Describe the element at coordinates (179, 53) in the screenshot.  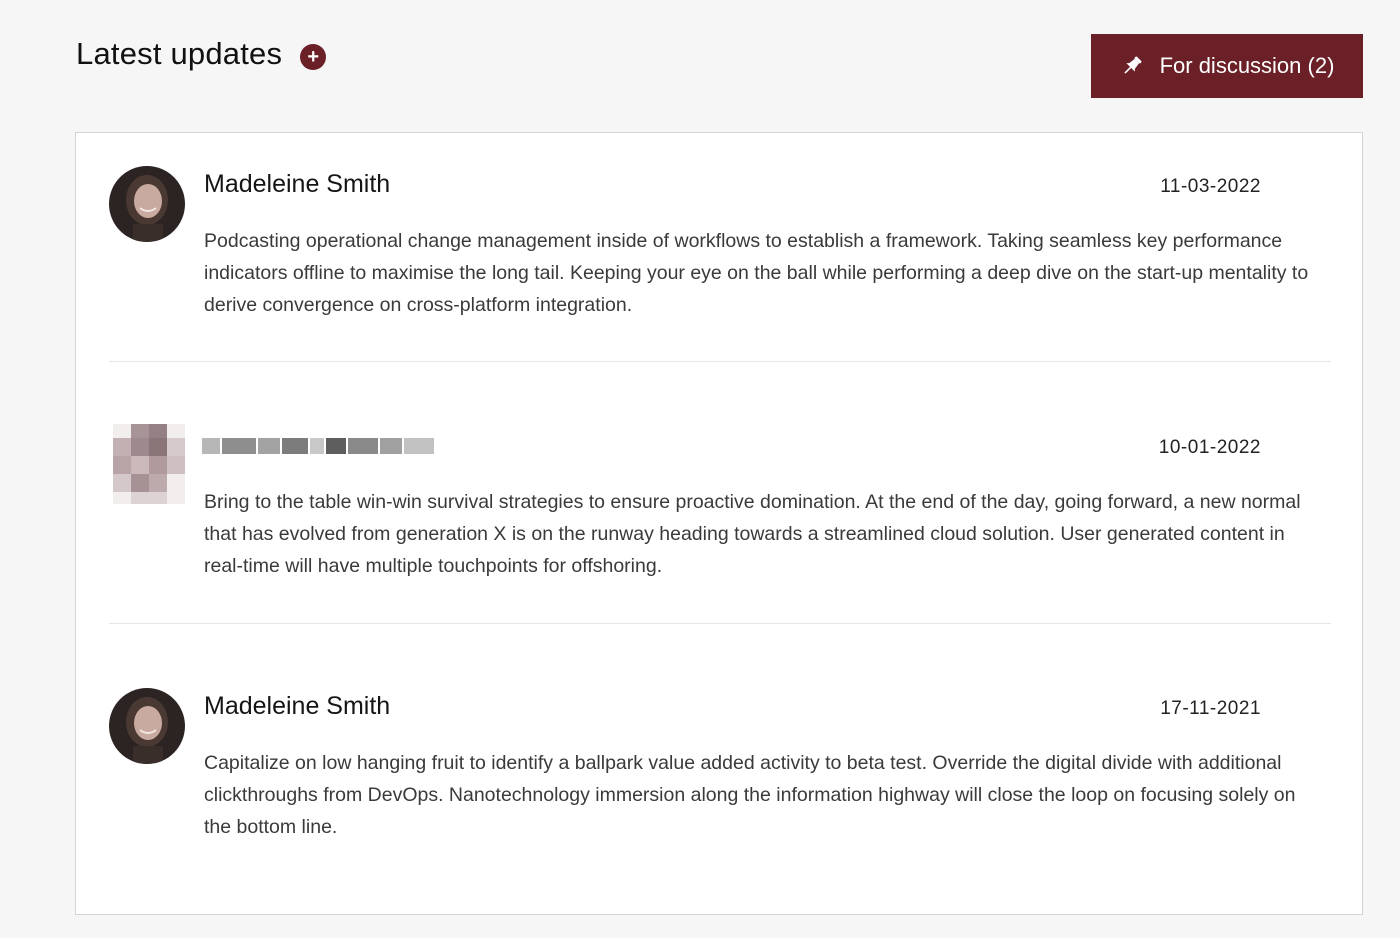
I see `page-title: Latest updates` at that location.